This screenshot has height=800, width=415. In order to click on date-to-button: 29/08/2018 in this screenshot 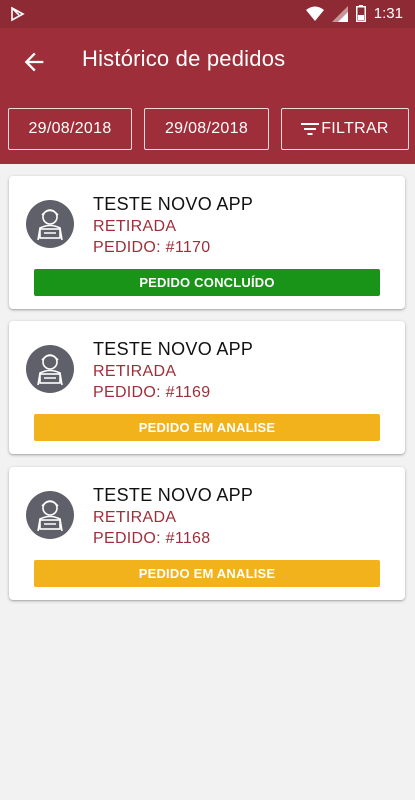, I will do `click(206, 129)`.